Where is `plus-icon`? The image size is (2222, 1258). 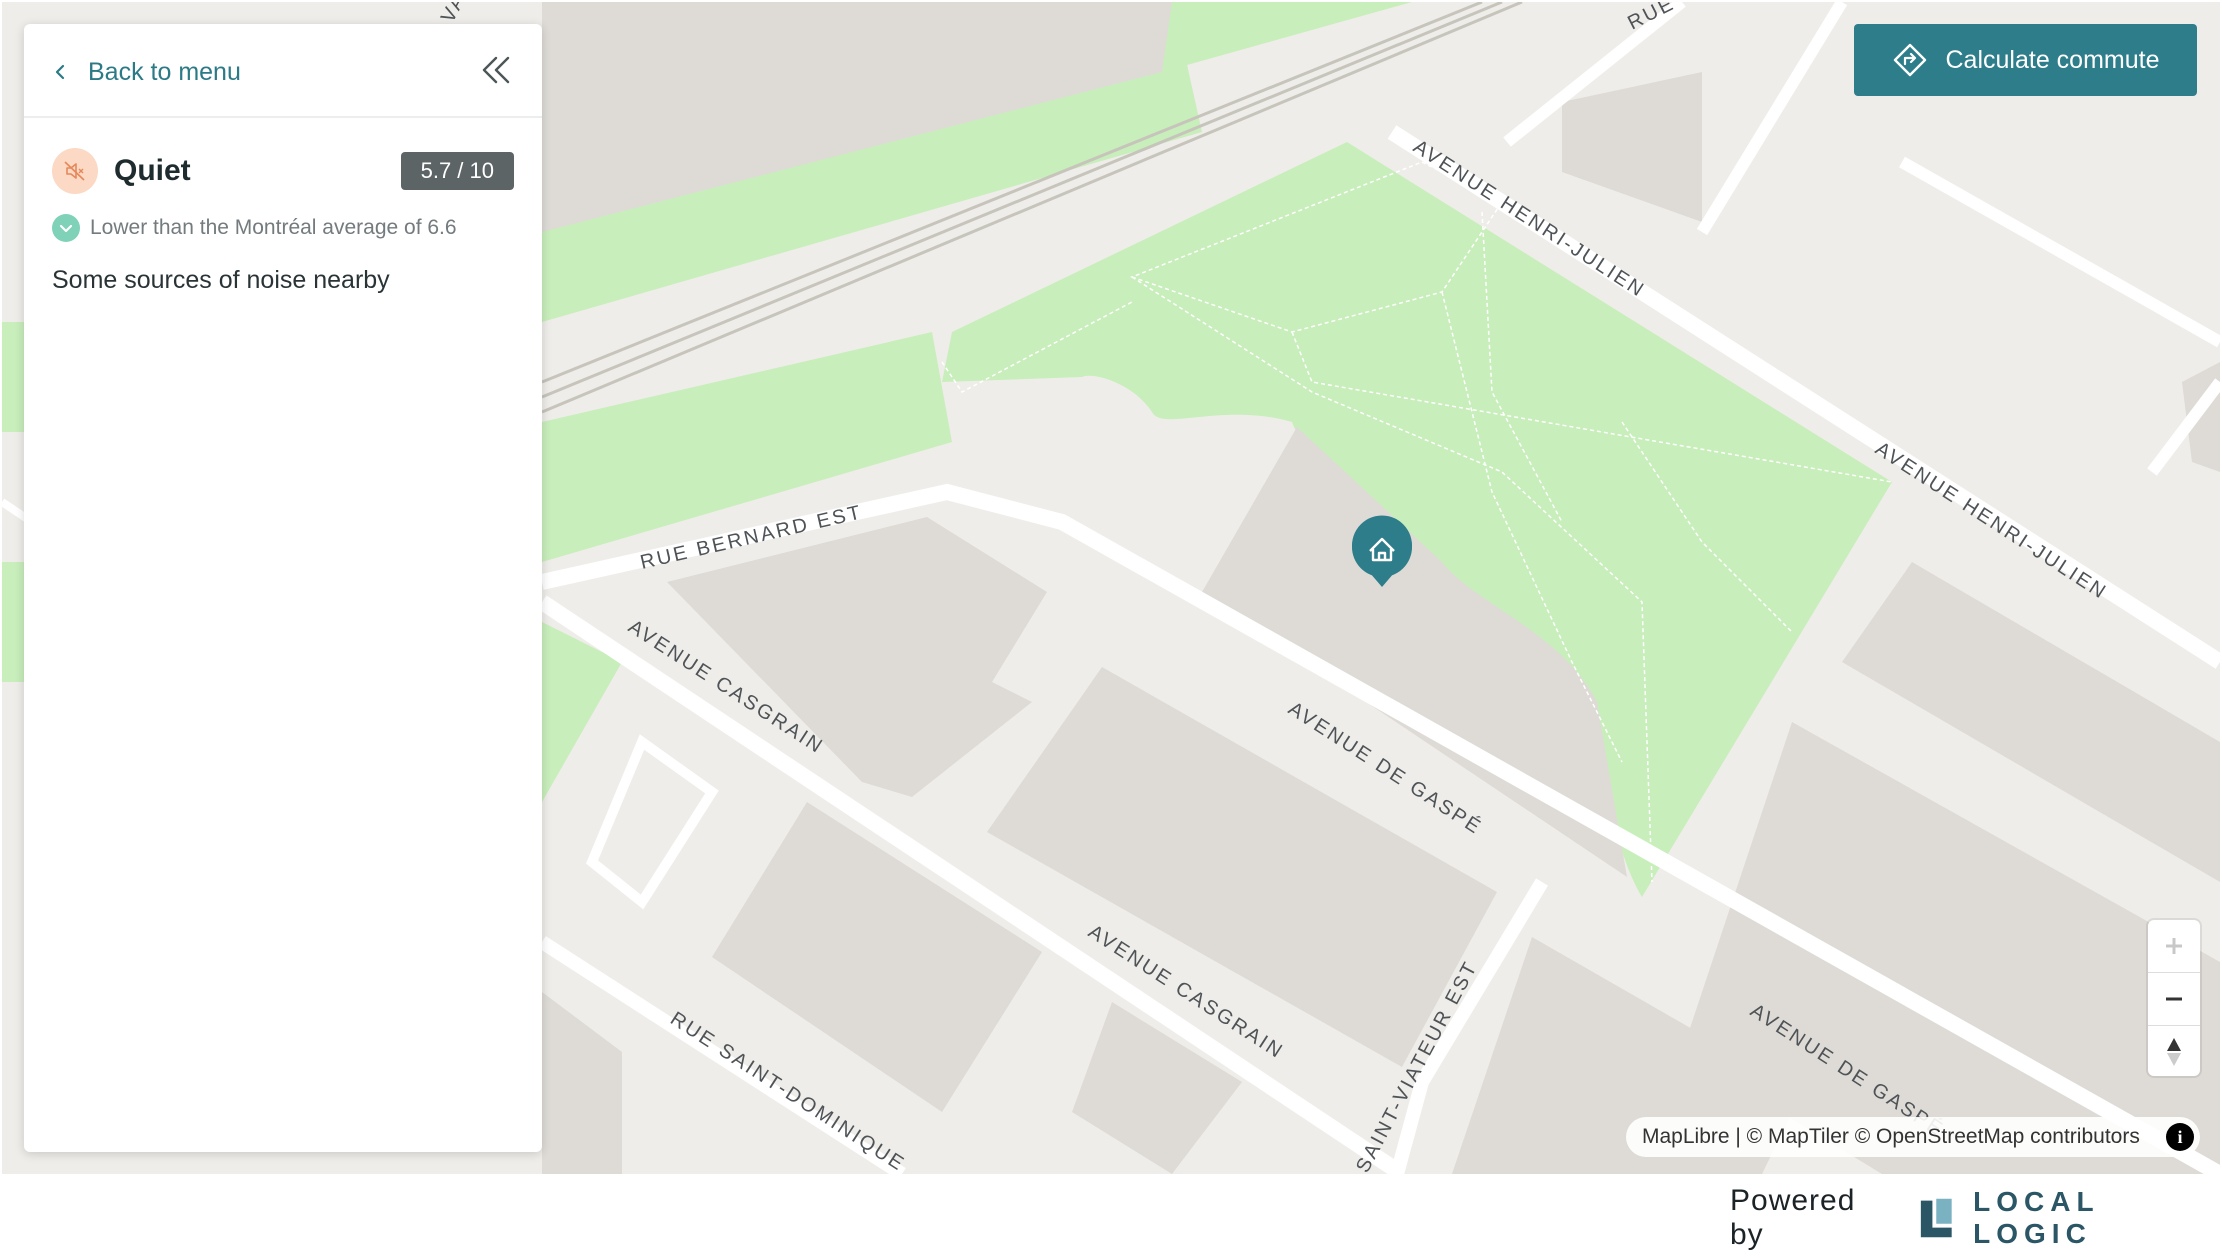
plus-icon is located at coordinates (2174, 946).